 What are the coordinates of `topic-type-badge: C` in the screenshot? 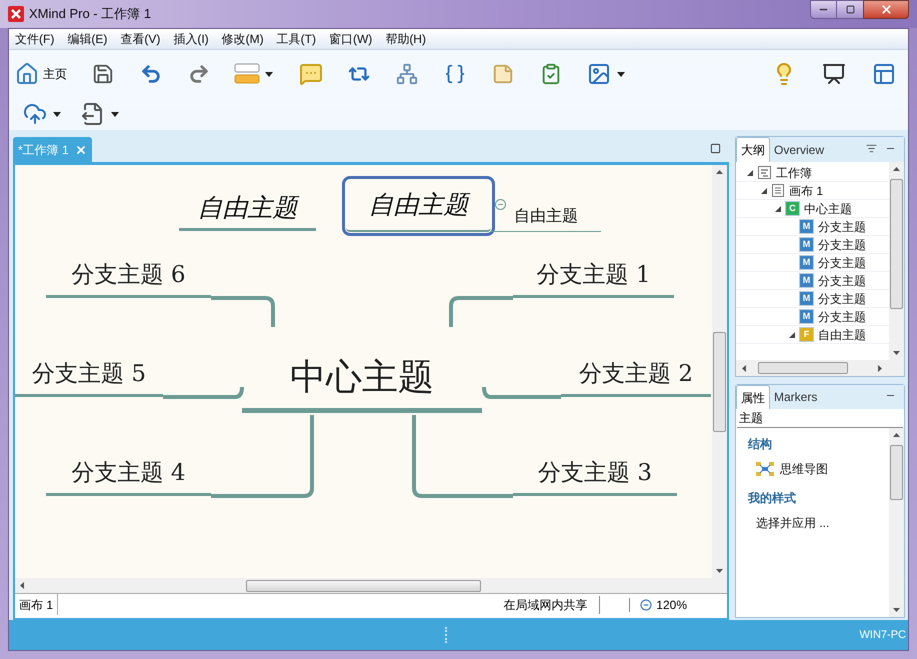 It's located at (792, 208).